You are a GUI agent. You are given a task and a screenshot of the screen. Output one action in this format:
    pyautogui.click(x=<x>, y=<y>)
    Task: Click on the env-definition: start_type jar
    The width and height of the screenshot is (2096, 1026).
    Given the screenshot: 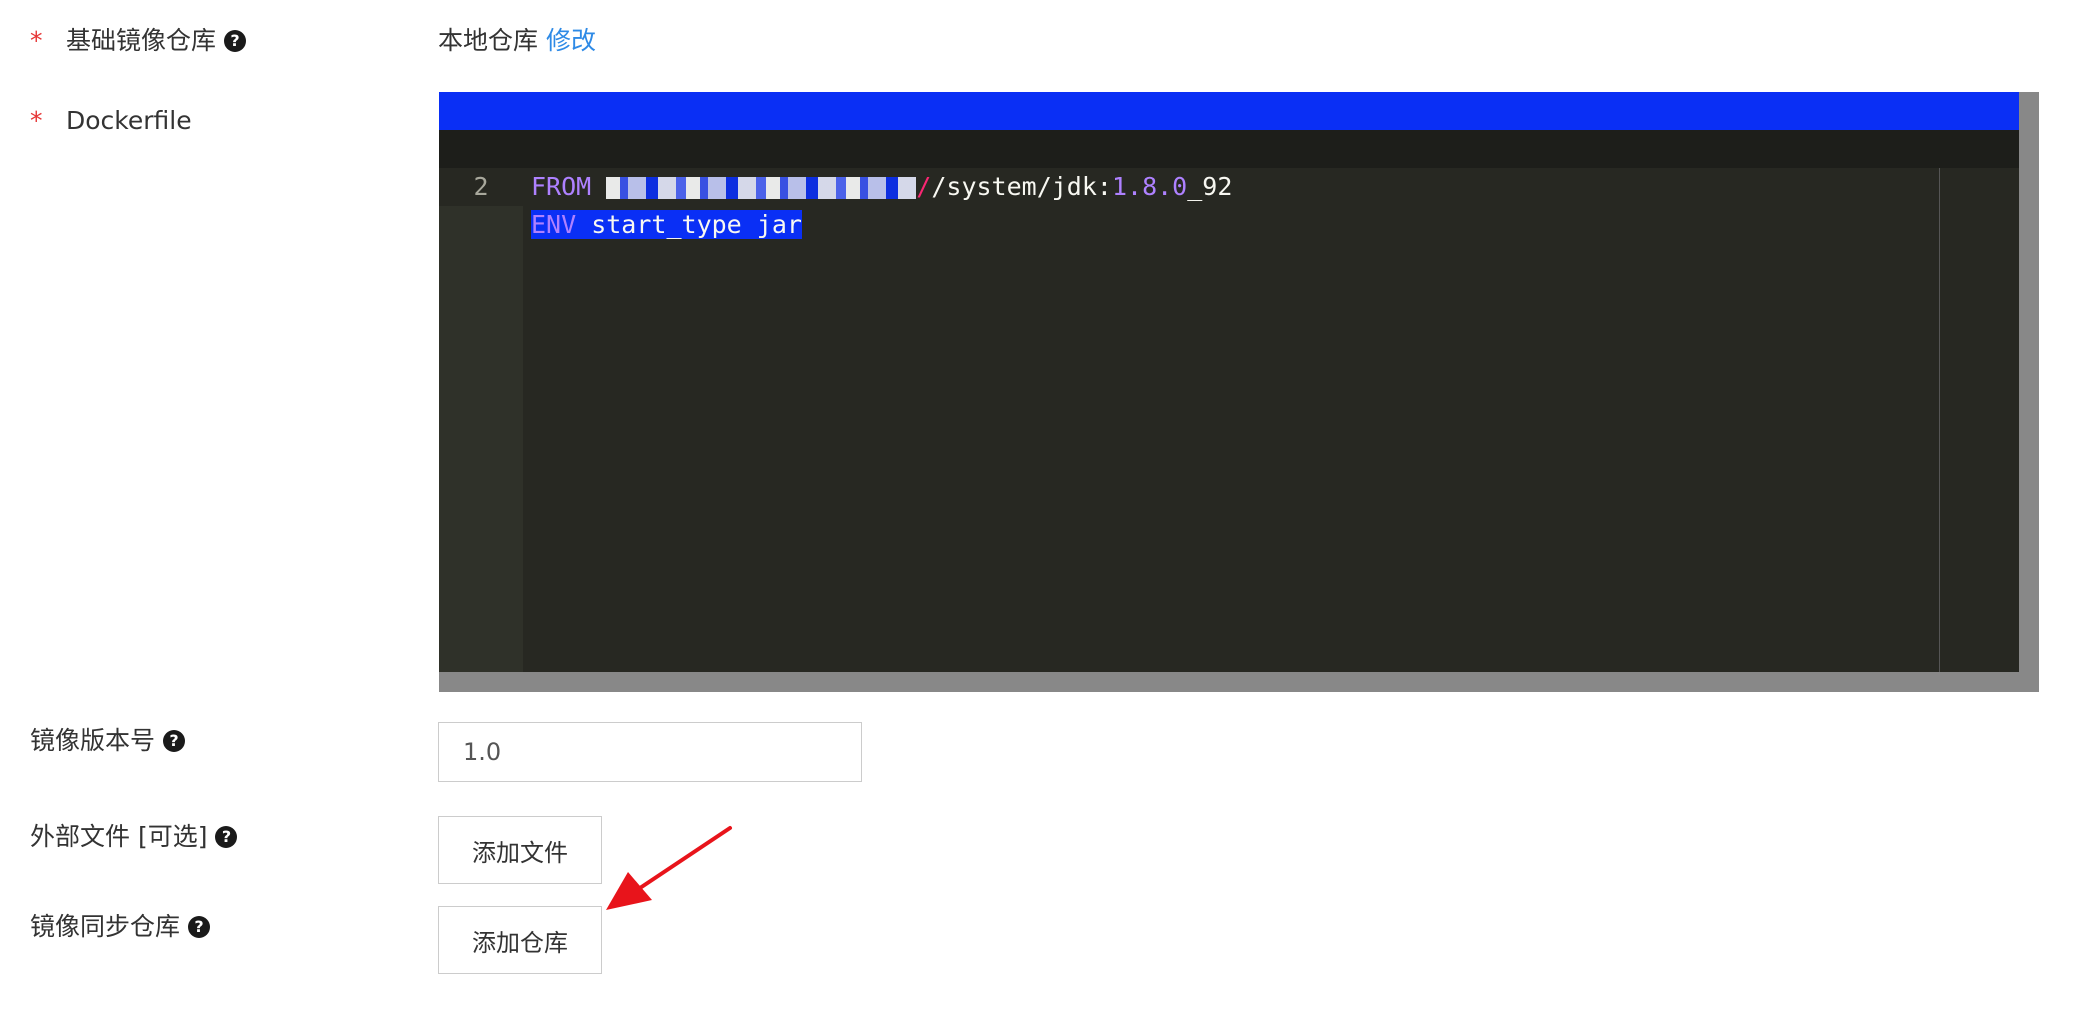 What is the action you would take?
    pyautogui.click(x=689, y=224)
    